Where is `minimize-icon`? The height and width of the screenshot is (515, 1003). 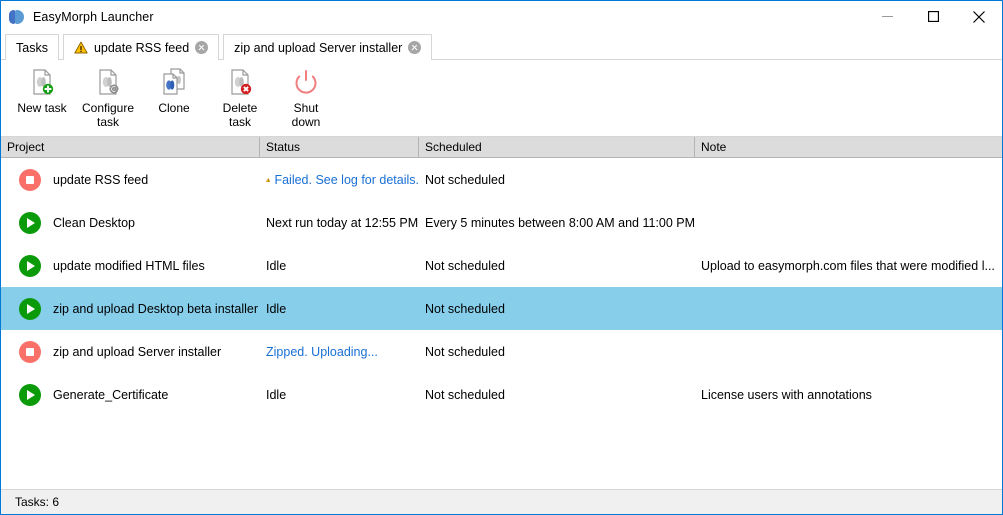
minimize-icon is located at coordinates (887, 16).